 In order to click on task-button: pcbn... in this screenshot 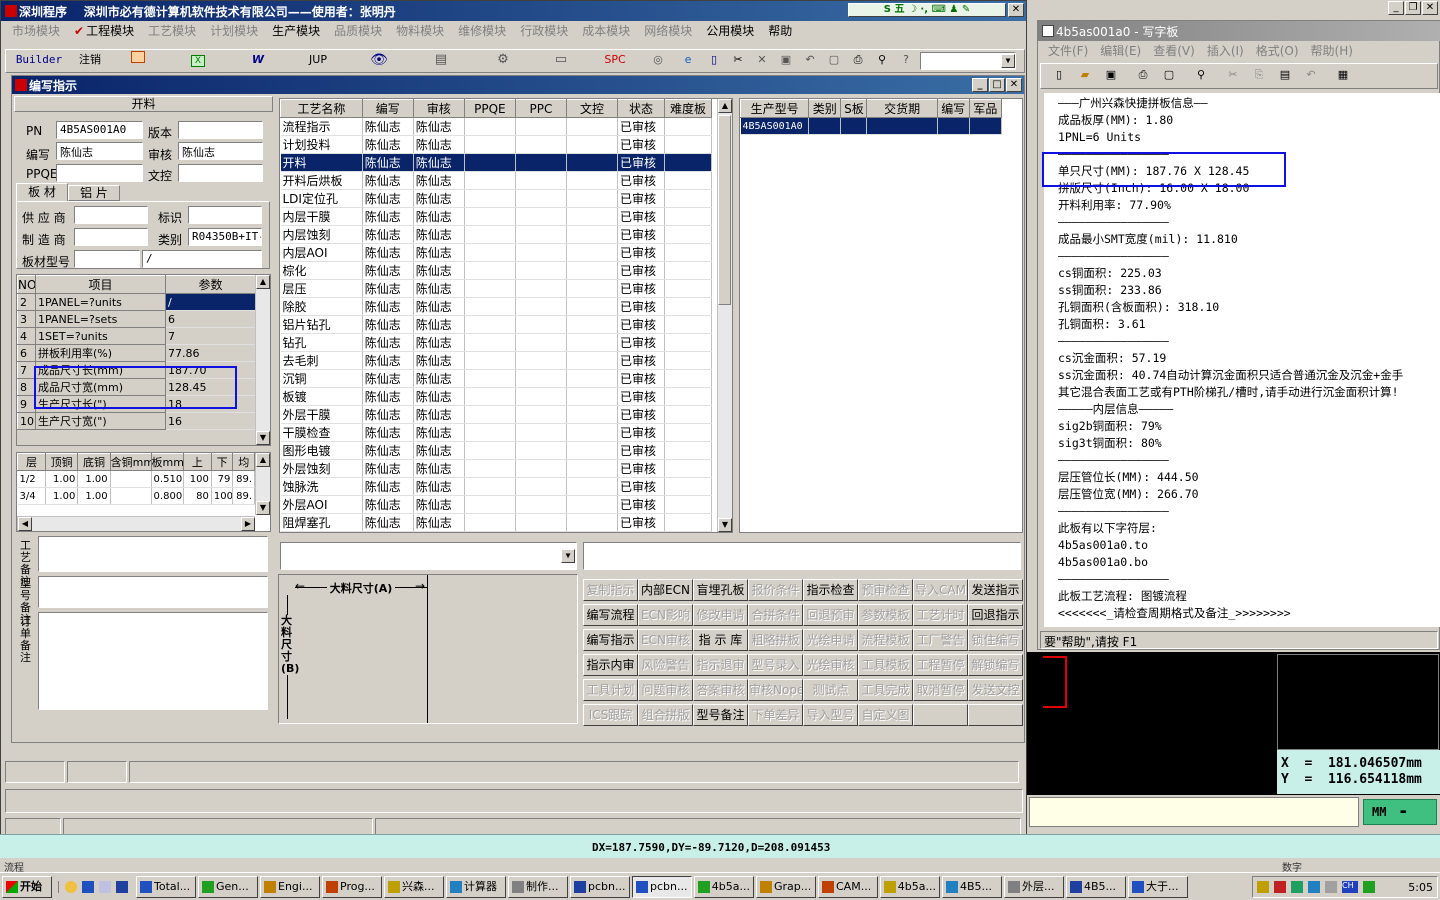, I will do `click(600, 886)`.